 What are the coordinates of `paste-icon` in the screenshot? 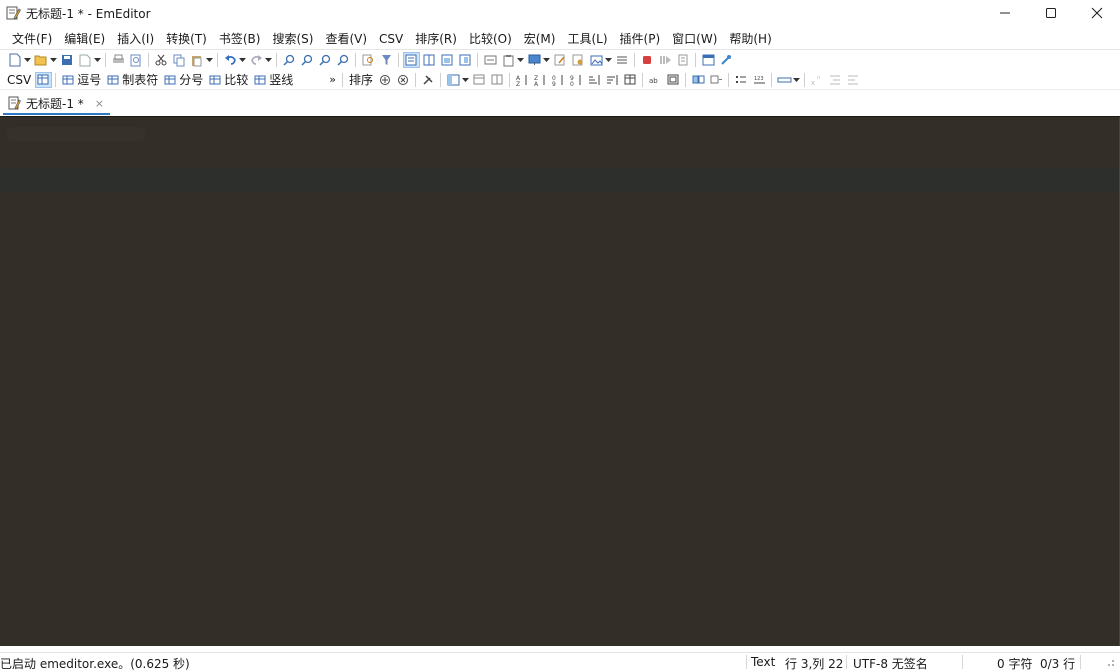 It's located at (197, 60).